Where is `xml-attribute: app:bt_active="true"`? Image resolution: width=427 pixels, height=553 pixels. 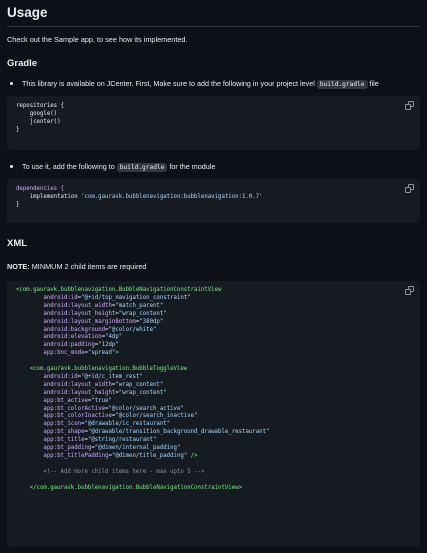
xml-attribute: app:bt_active="true" is located at coordinates (77, 400).